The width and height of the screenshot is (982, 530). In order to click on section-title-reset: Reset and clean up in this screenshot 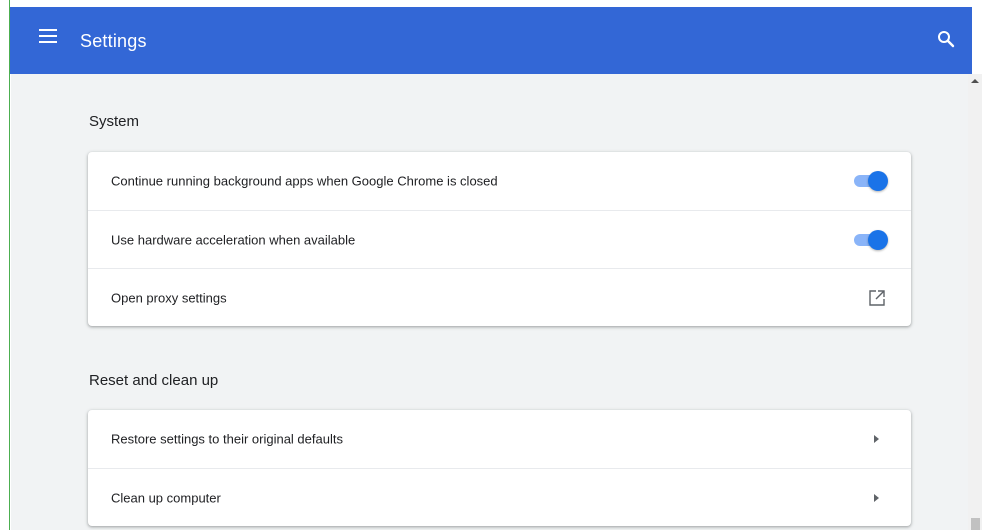, I will do `click(154, 380)`.